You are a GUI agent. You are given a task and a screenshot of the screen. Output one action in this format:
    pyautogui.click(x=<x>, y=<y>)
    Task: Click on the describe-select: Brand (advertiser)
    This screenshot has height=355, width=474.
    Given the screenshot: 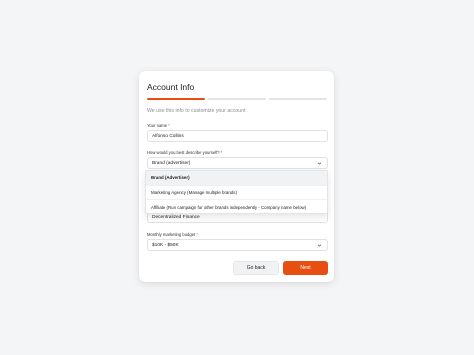 What is the action you would take?
    pyautogui.click(x=237, y=163)
    